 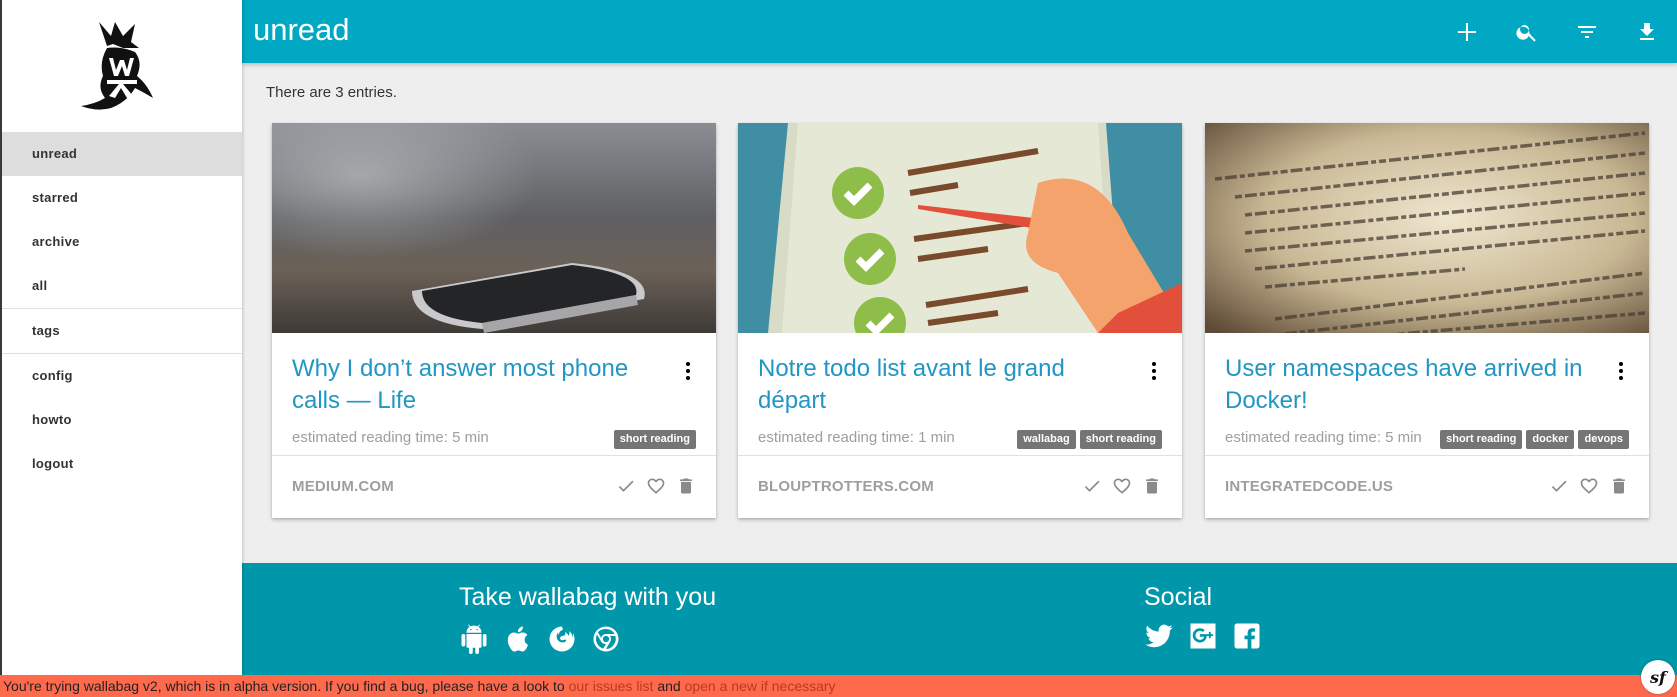 I want to click on chrome-app-link, so click(x=606, y=639).